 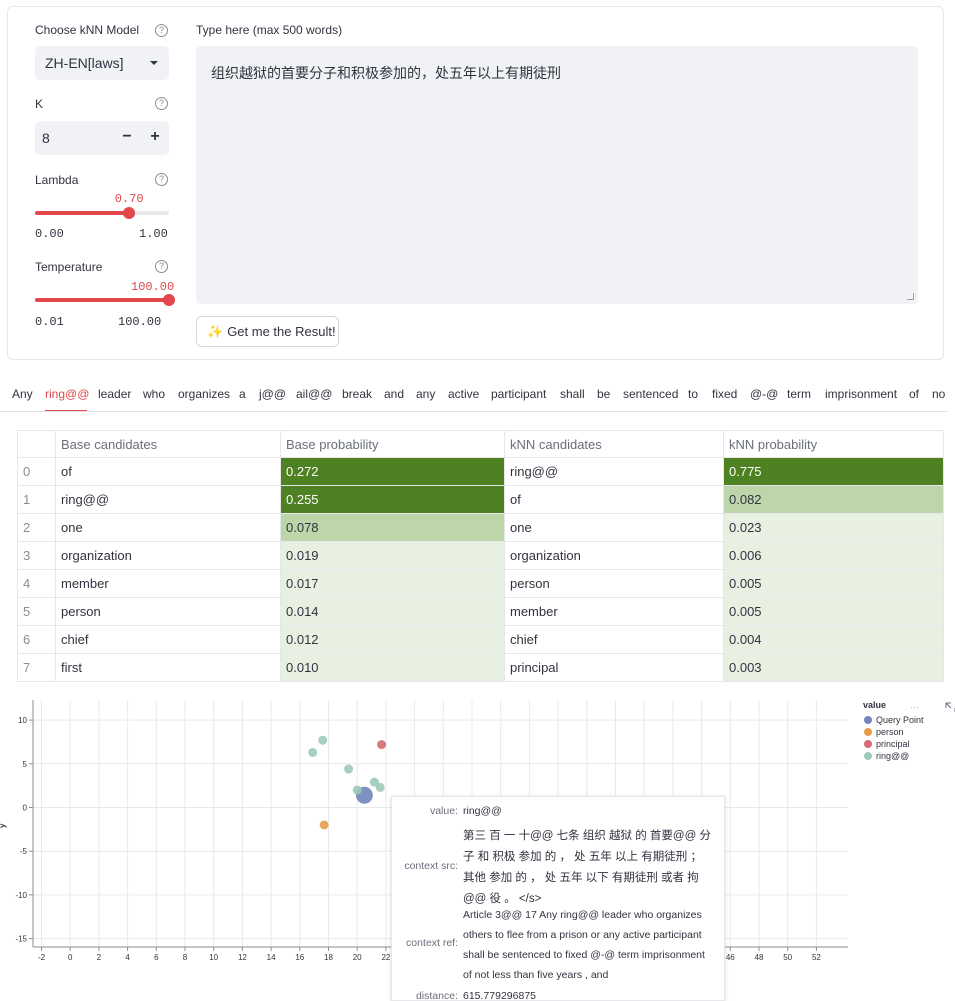 What do you see at coordinates (392, 499) in the screenshot?
I see `table-cell: 0.255` at bounding box center [392, 499].